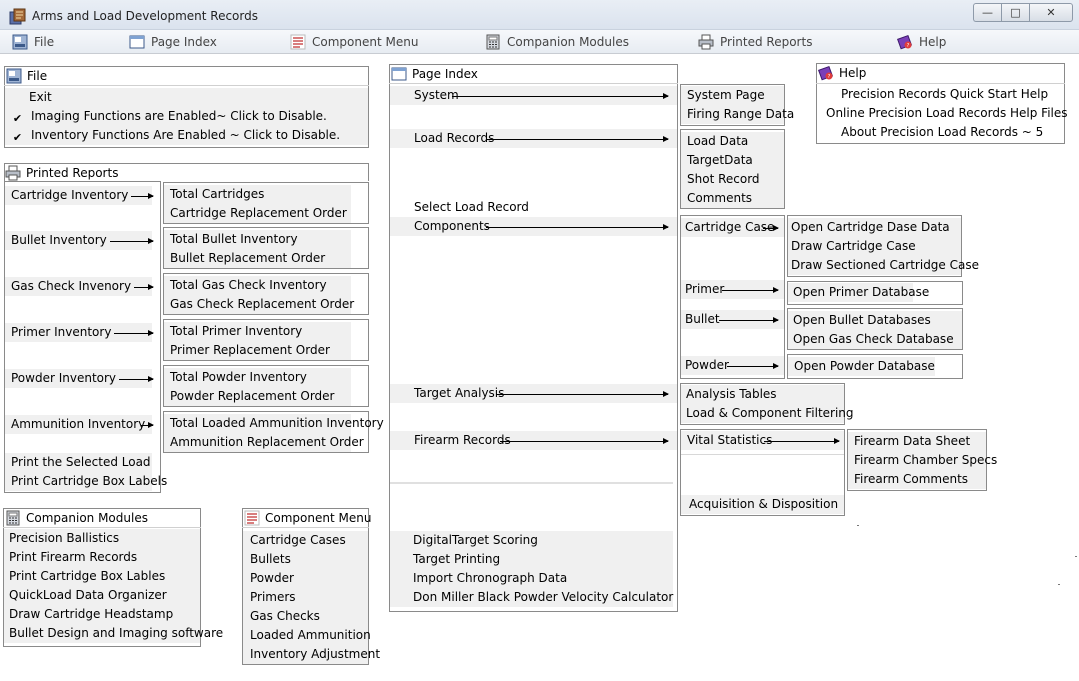 The image size is (1079, 681). Describe the element at coordinates (102, 557) in the screenshot. I see `companion-module-item: Print Firearm Records` at that location.